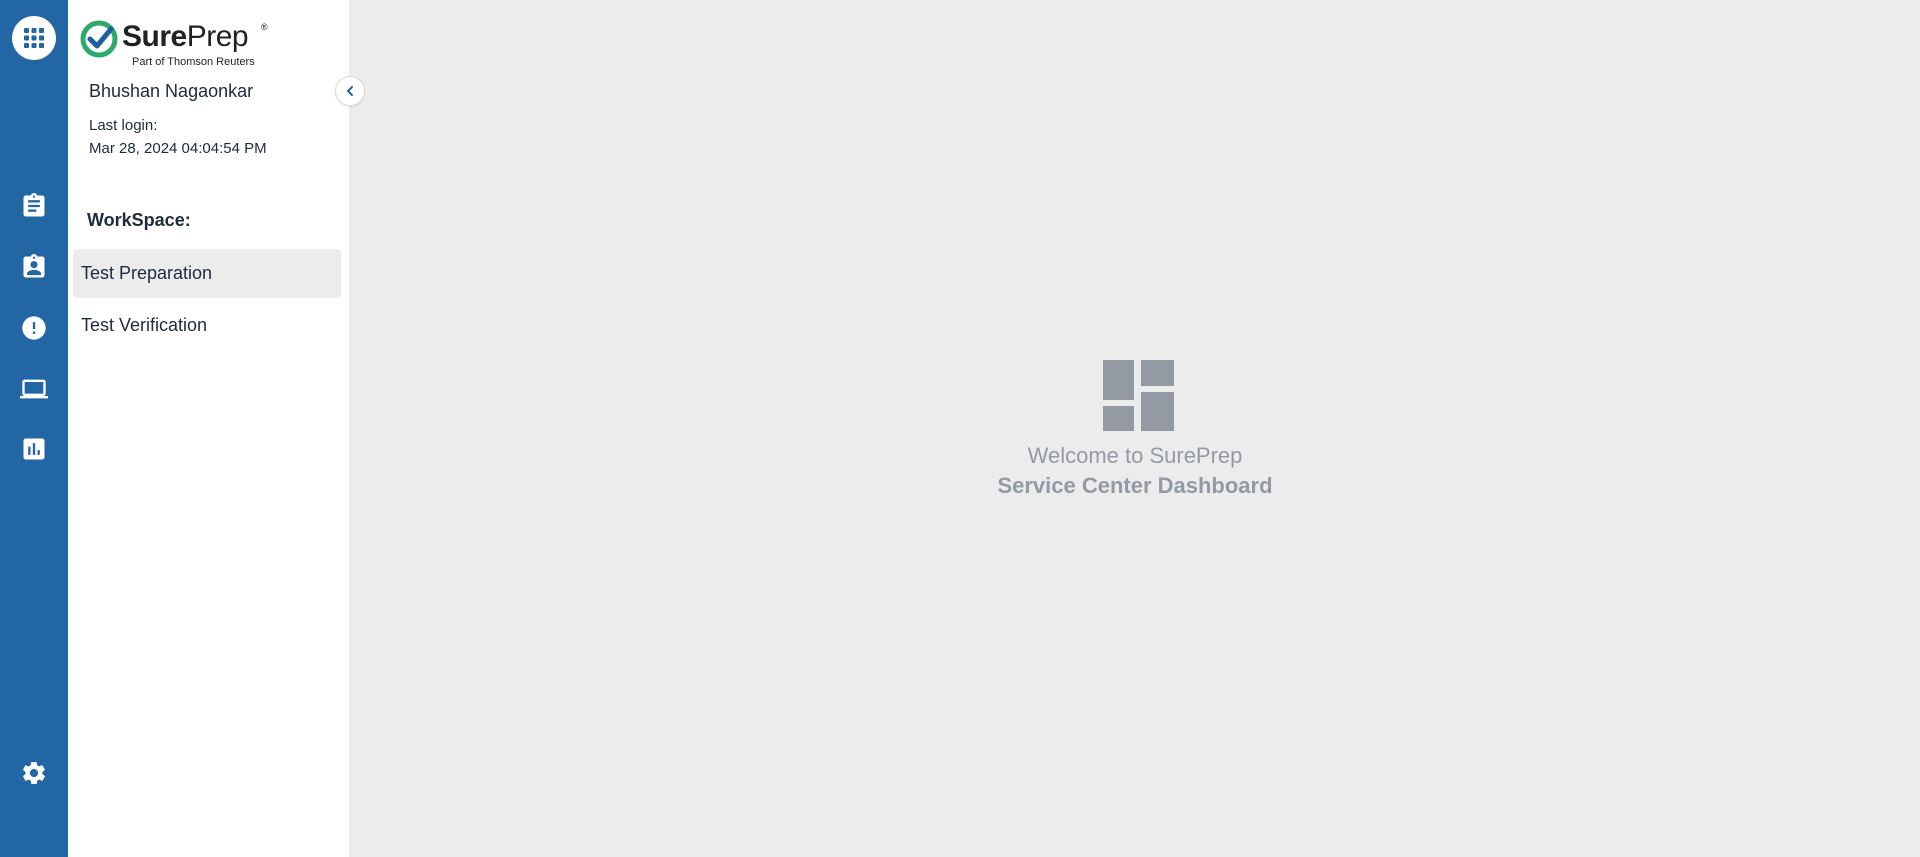 Image resolution: width=1920 pixels, height=857 pixels. Describe the element at coordinates (144, 325) in the screenshot. I see `workspace-item-label: Test Verification` at that location.